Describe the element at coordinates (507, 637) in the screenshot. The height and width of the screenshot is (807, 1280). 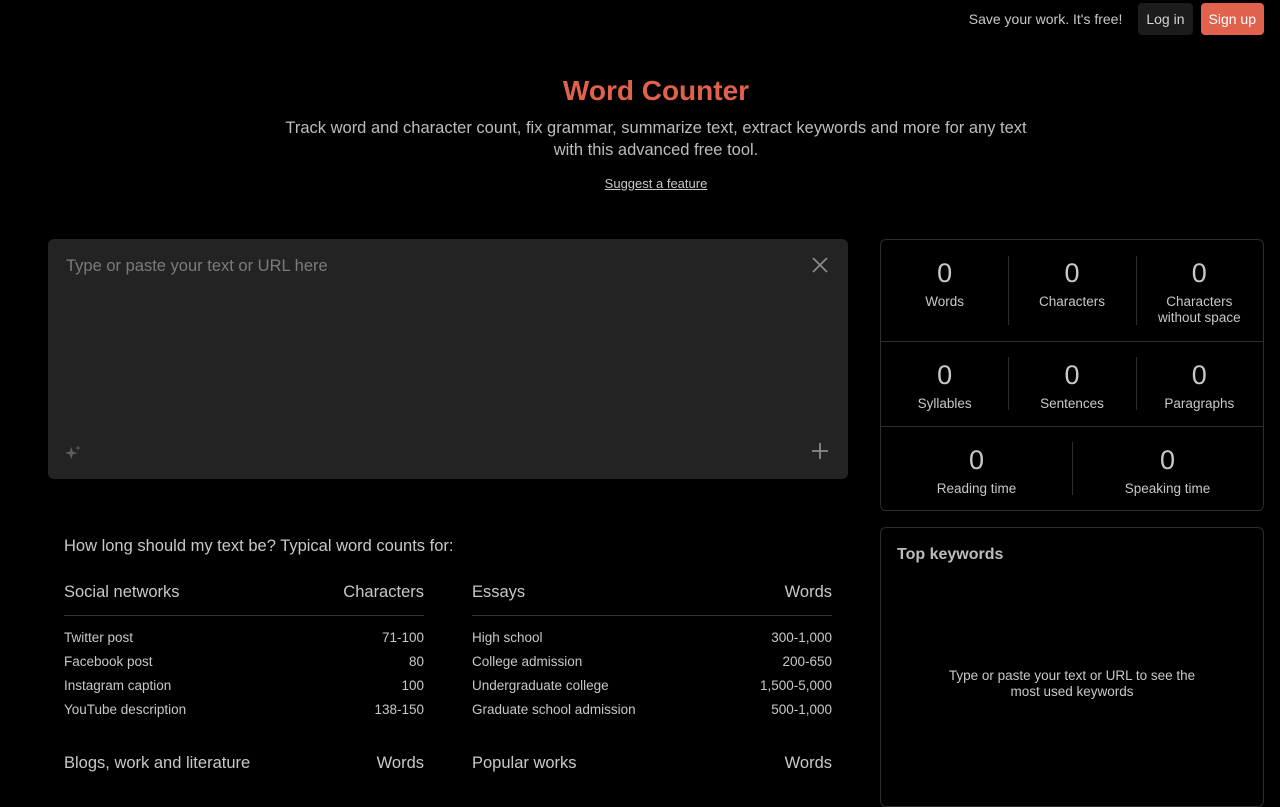
I see `row-label: High school` at that location.